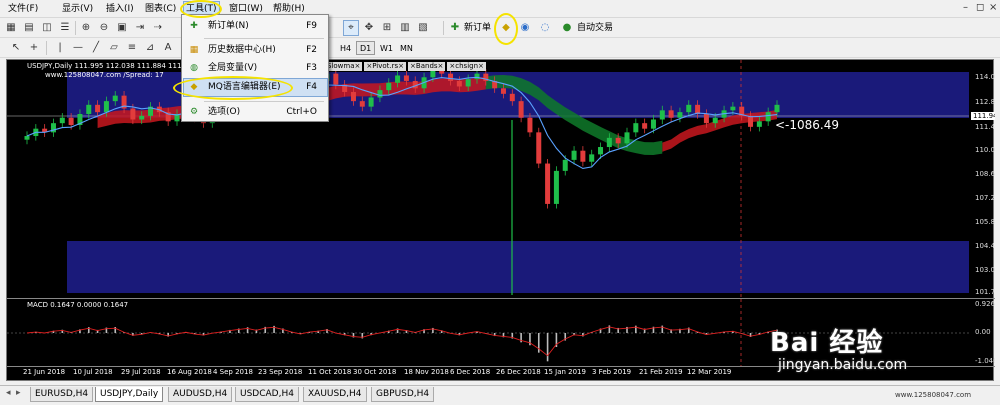 The image size is (1000, 405). What do you see at coordinates (78, 48) in the screenshot?
I see `horizontal-line-icon: —` at bounding box center [78, 48].